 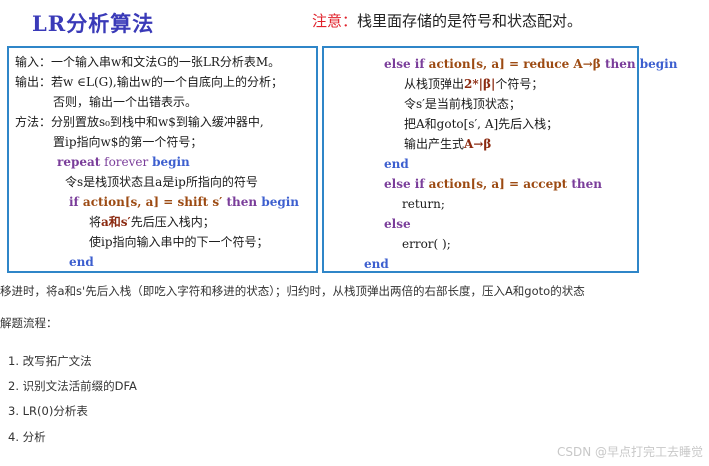 What do you see at coordinates (93, 23) in the screenshot?
I see `slide-title: LR分析算法` at bounding box center [93, 23].